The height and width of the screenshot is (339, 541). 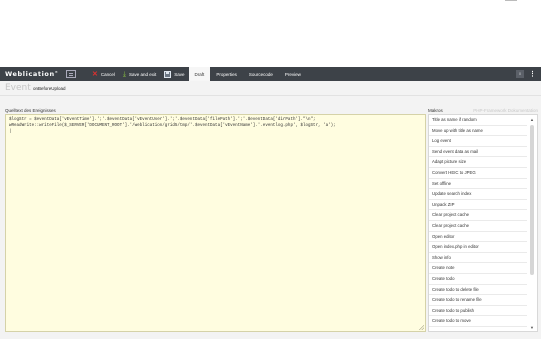 I want to click on event-title: Event, so click(x=18, y=88).